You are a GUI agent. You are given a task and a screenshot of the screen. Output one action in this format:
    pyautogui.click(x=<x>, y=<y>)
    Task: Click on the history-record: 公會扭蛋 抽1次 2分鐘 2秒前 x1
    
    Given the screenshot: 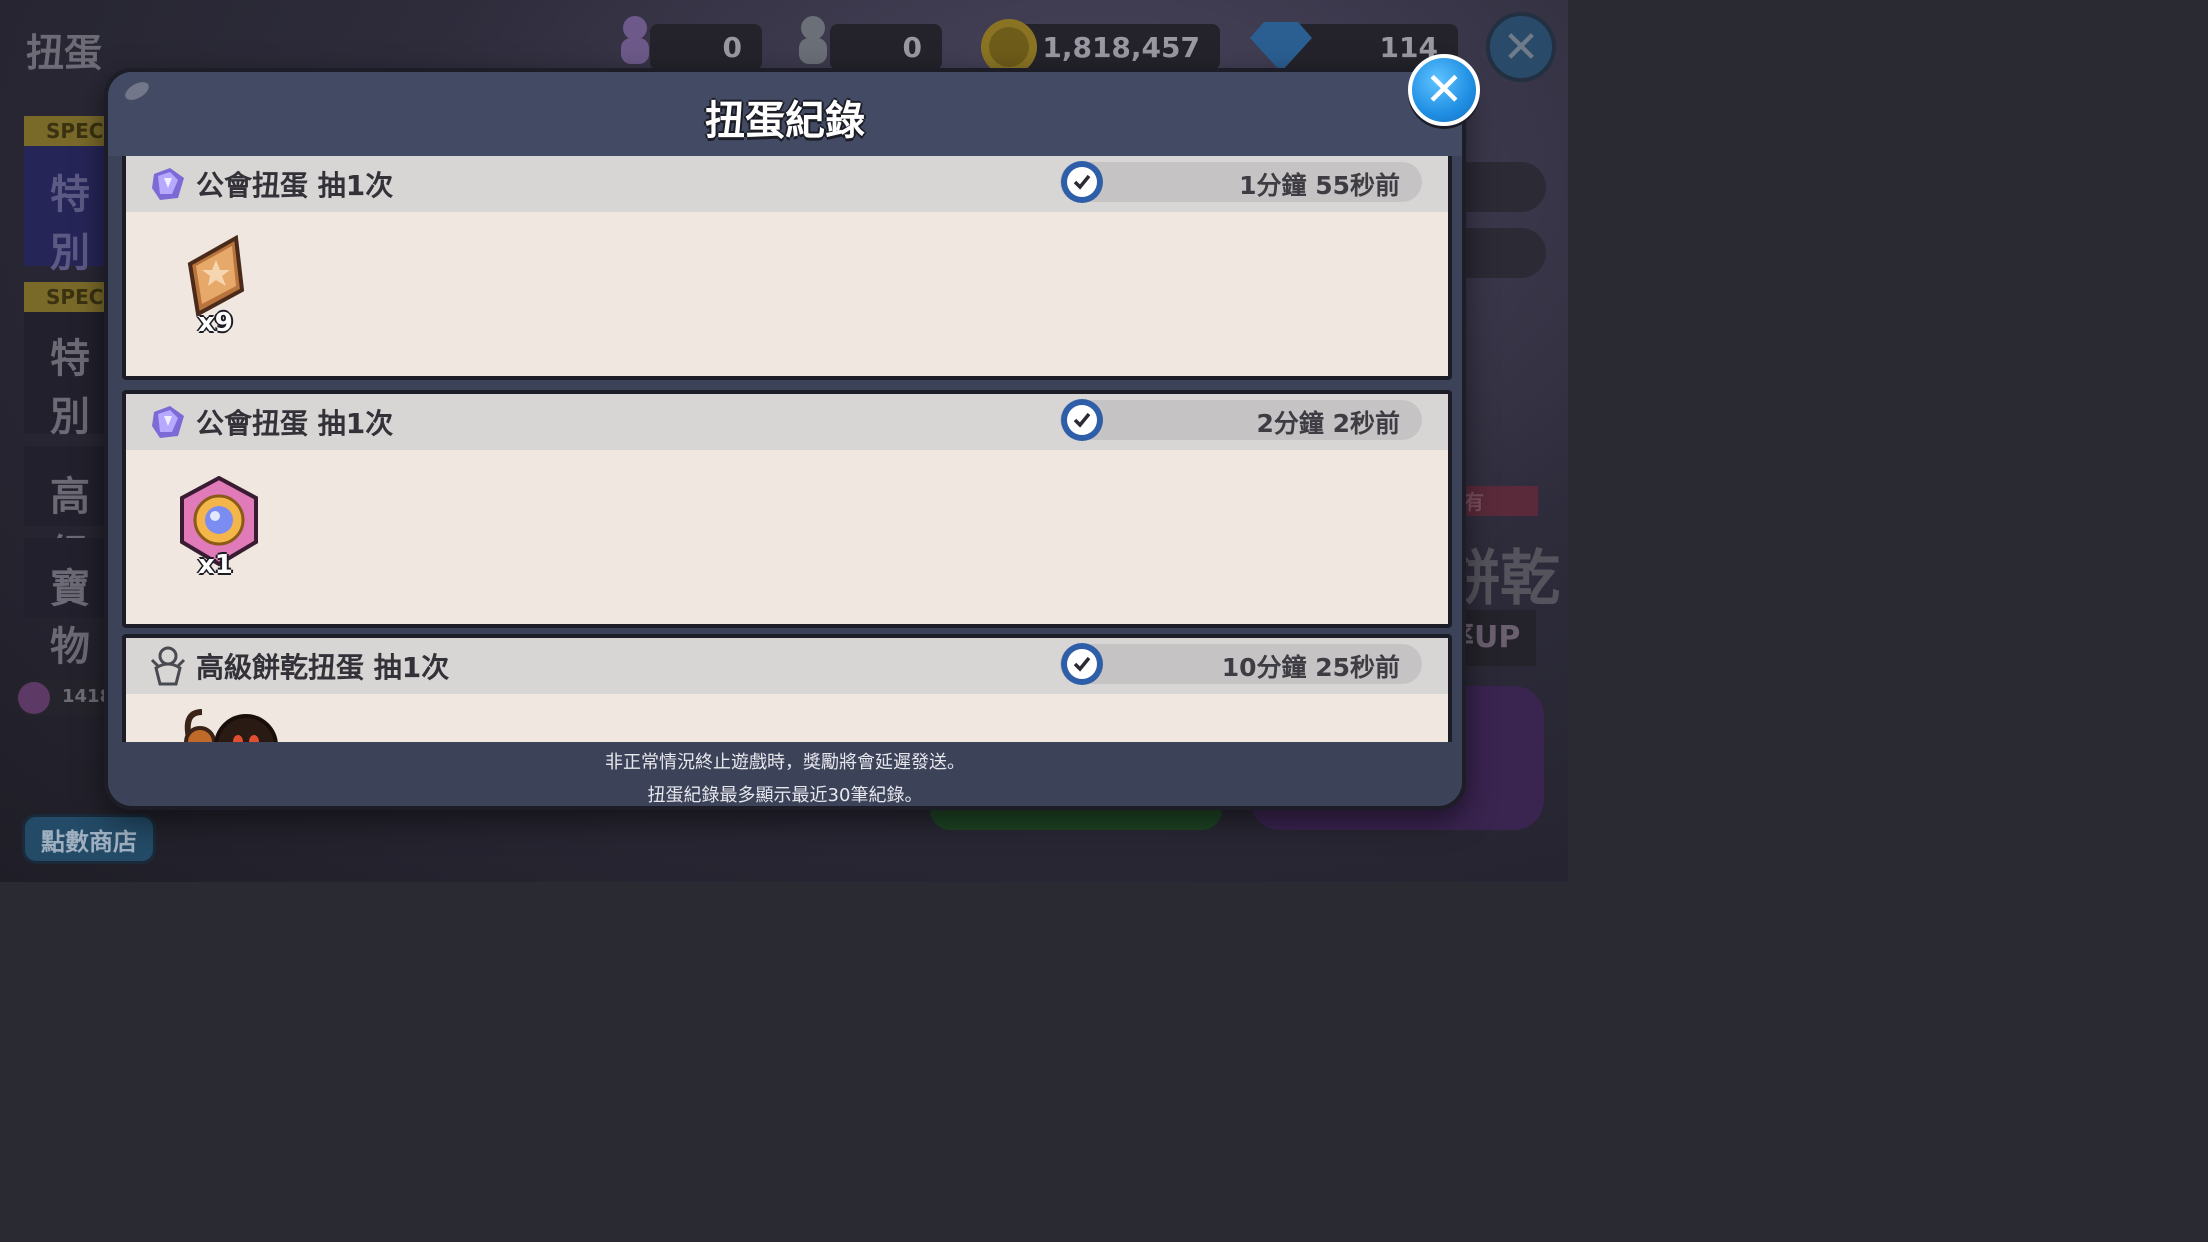 What is the action you would take?
    pyautogui.click(x=787, y=509)
    